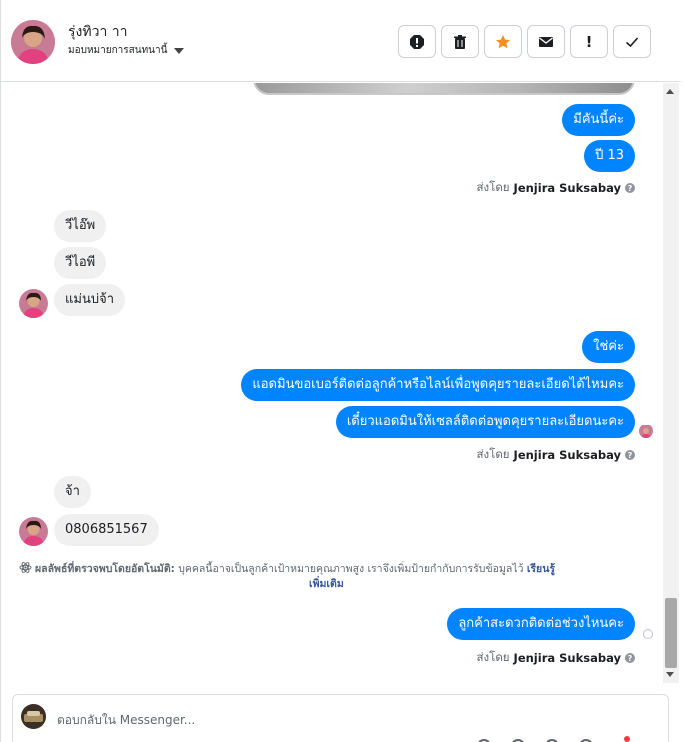 The image size is (685, 742). What do you see at coordinates (106, 530) in the screenshot?
I see `incoming-message: 0806851567` at bounding box center [106, 530].